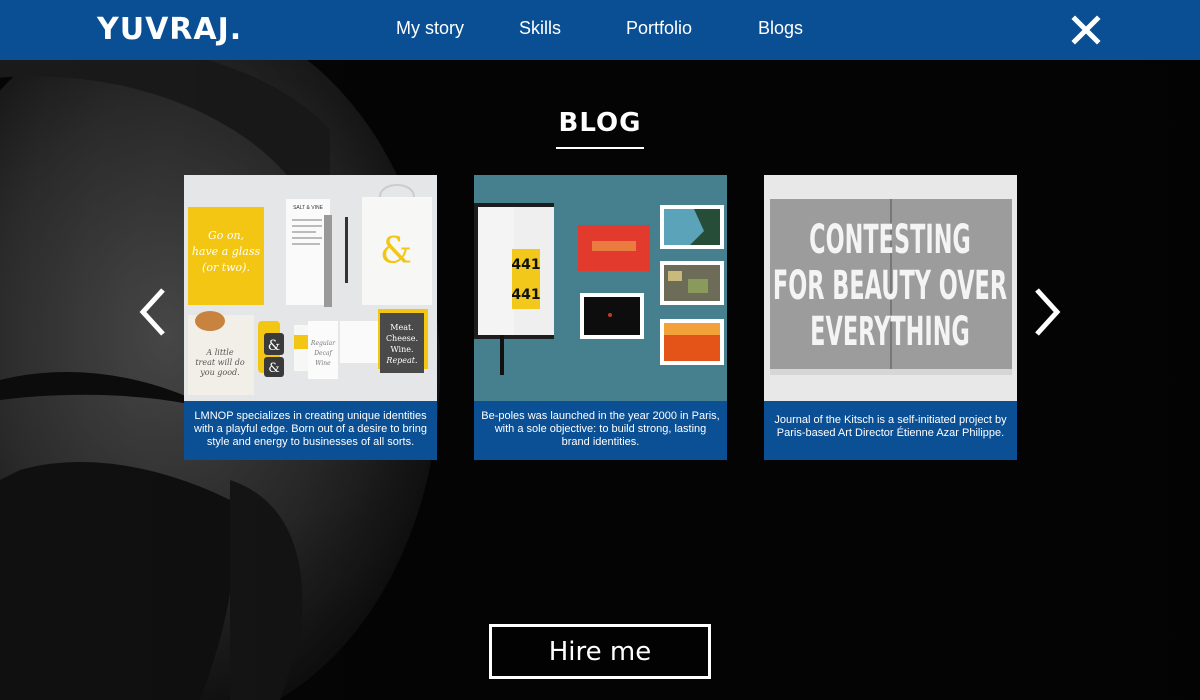 The width and height of the screenshot is (1200, 700). What do you see at coordinates (219, 372) in the screenshot?
I see `svg-text: you good.` at bounding box center [219, 372].